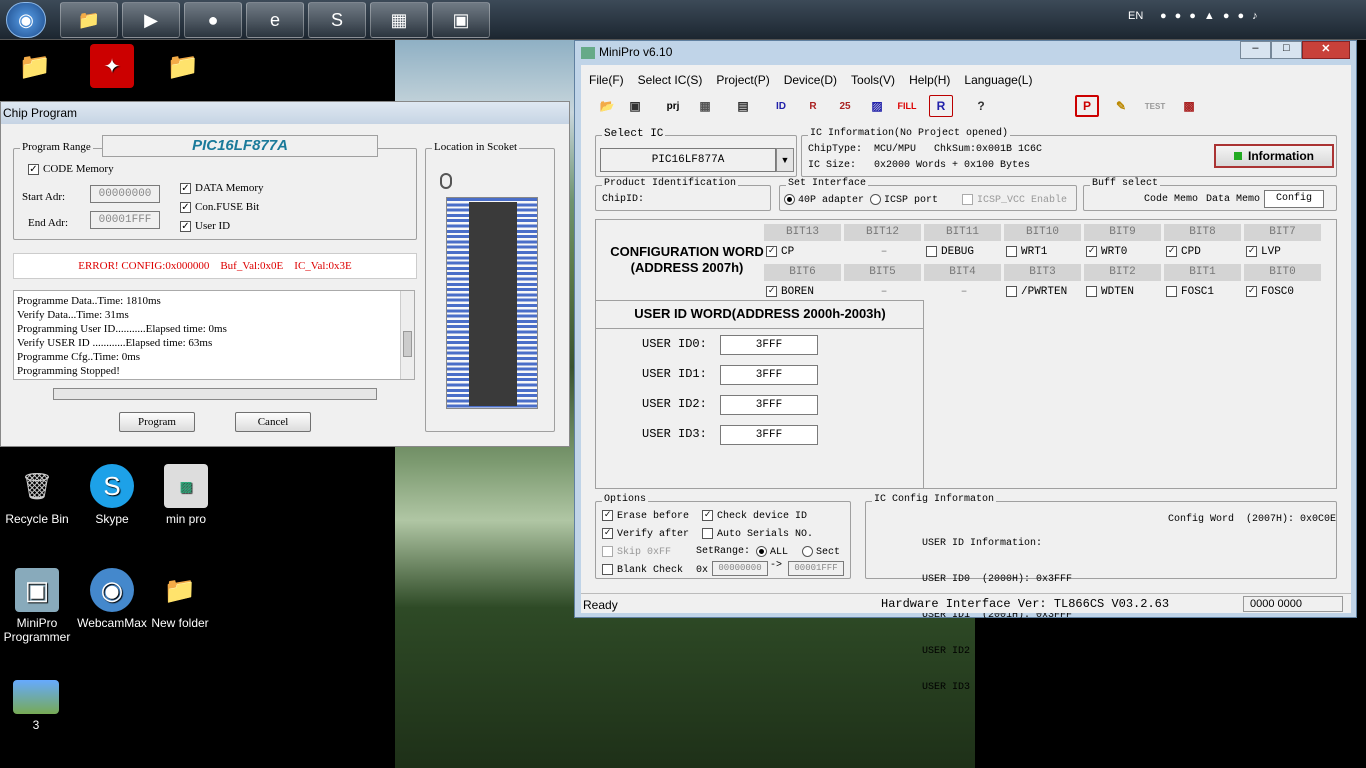  What do you see at coordinates (125, 220) in the screenshot?
I see `end-adr-field: 00001FFF` at bounding box center [125, 220].